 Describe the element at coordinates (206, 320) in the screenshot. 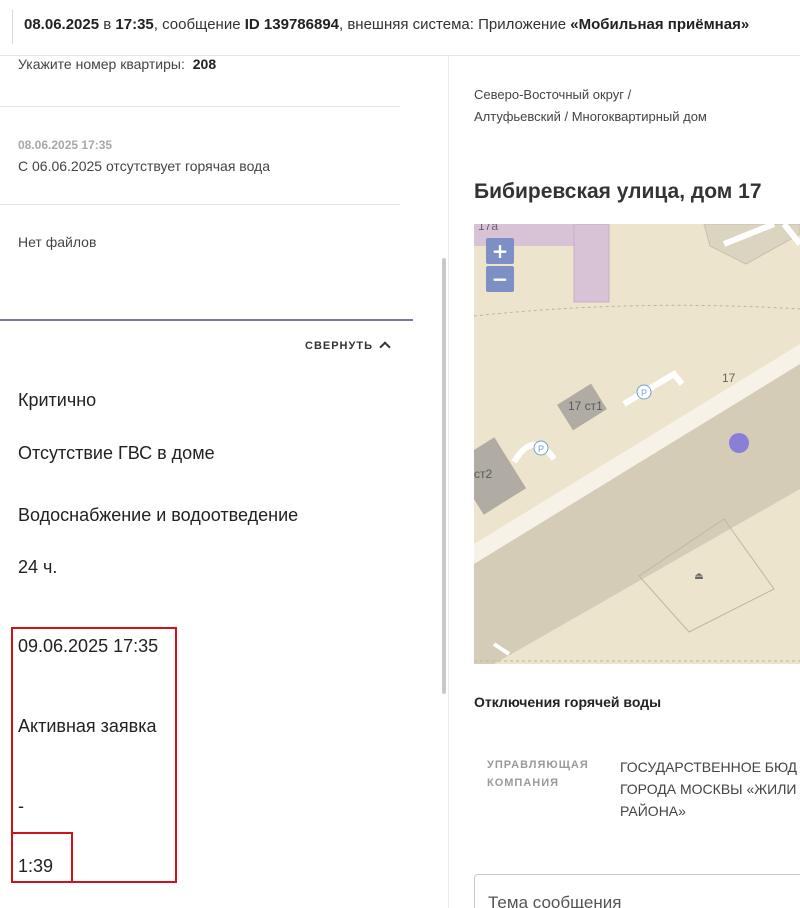

I see `section-separator` at that location.